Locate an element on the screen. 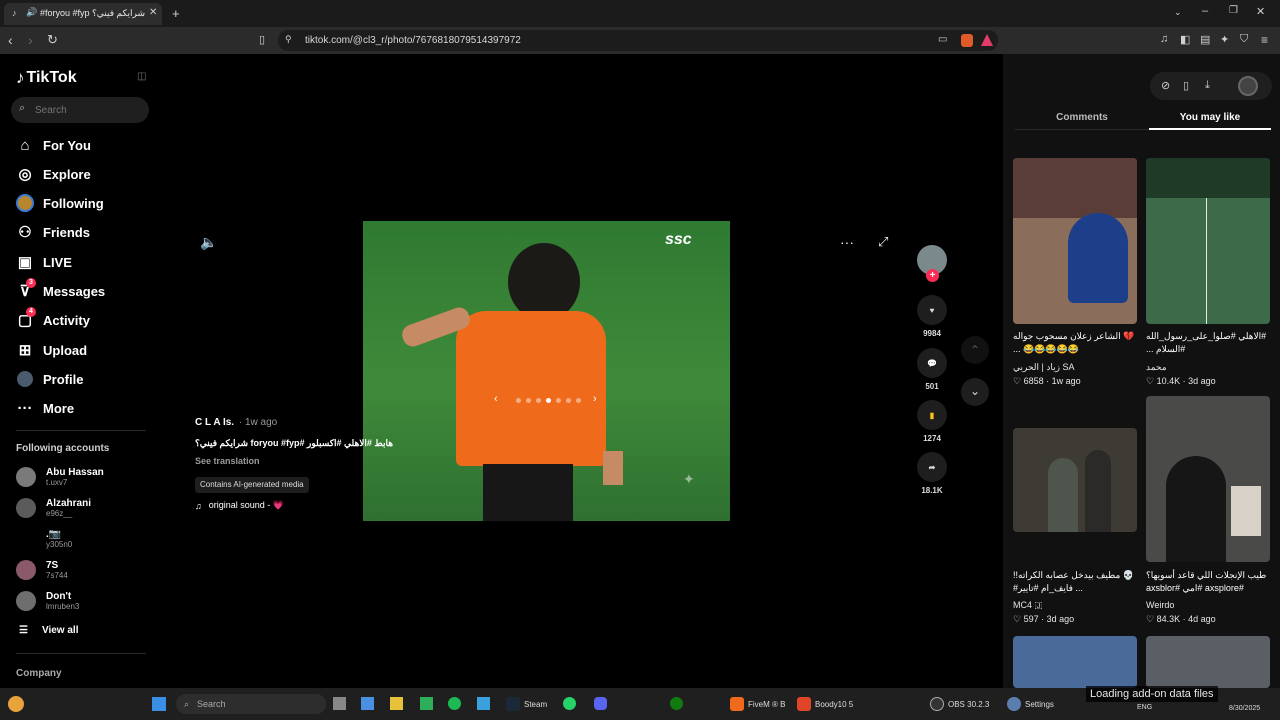 This screenshot has width=1280, height=720. account-item: 7S 7s744 is located at coordinates (42, 570).